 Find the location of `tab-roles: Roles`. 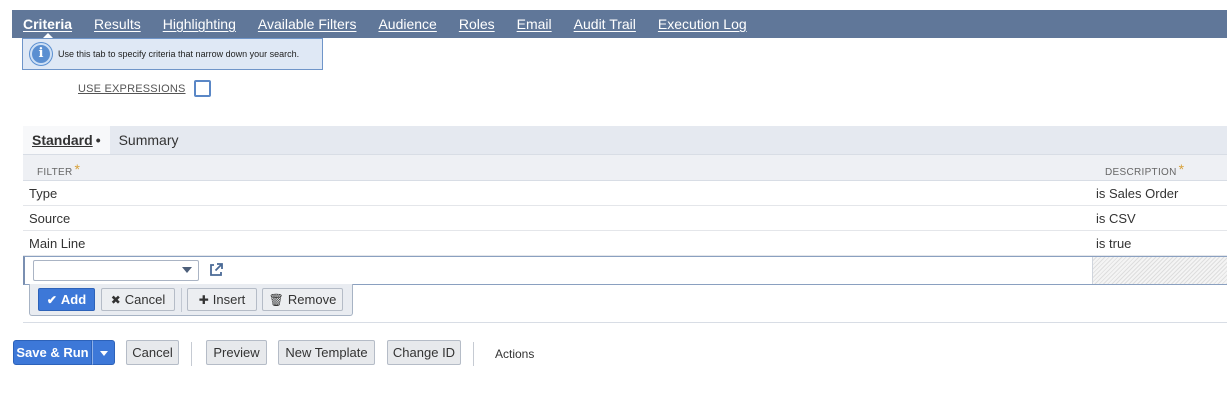

tab-roles: Roles is located at coordinates (477, 24).